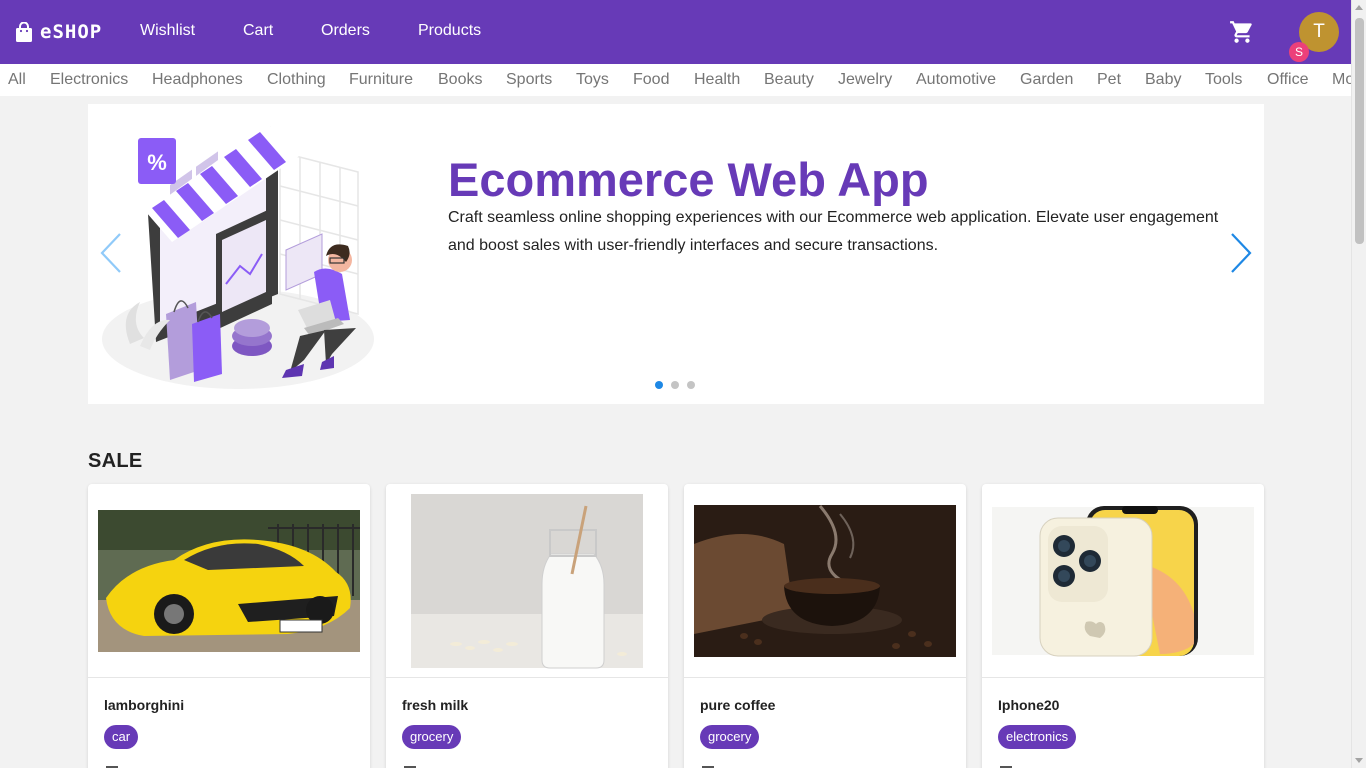 Image resolution: width=1366 pixels, height=768 pixels. What do you see at coordinates (460, 80) in the screenshot?
I see `category-books: Books` at bounding box center [460, 80].